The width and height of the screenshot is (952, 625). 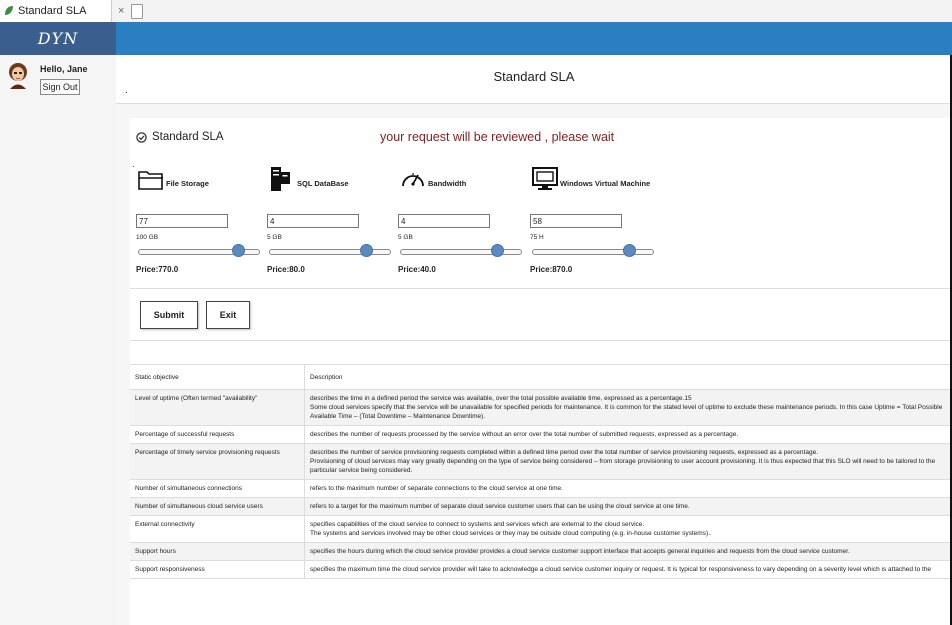 I want to click on objective-cell: Number of simultaneous connections, so click(x=217, y=488).